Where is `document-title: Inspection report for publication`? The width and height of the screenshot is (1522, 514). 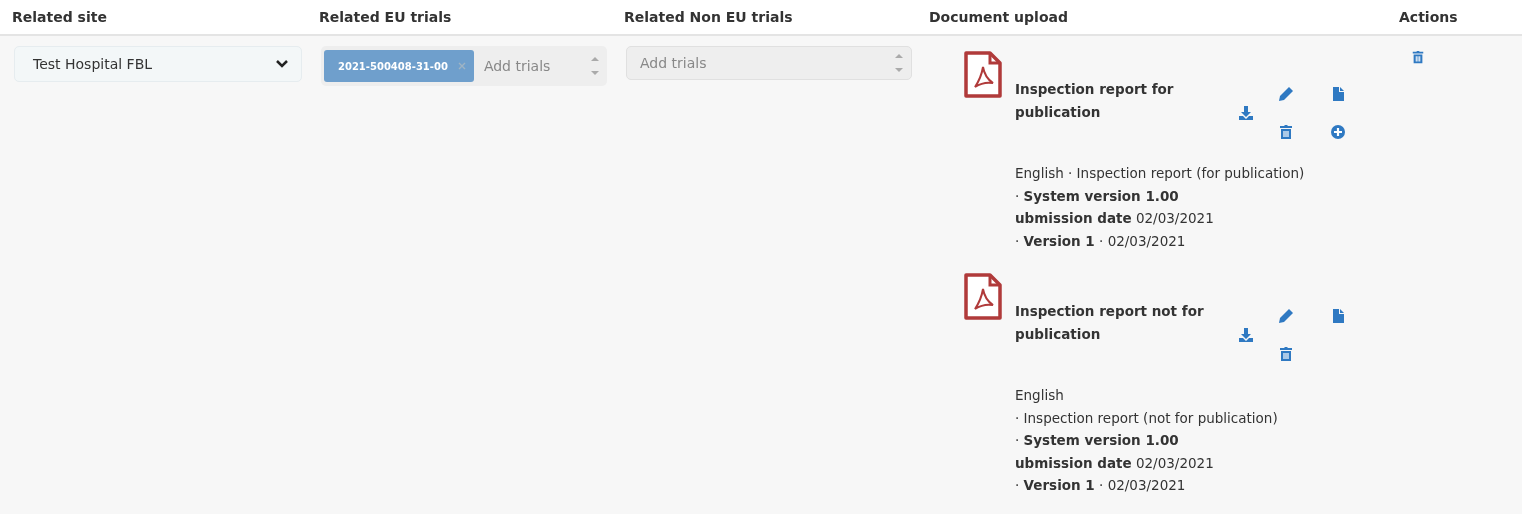
document-title: Inspection report for publication is located at coordinates (1095, 101).